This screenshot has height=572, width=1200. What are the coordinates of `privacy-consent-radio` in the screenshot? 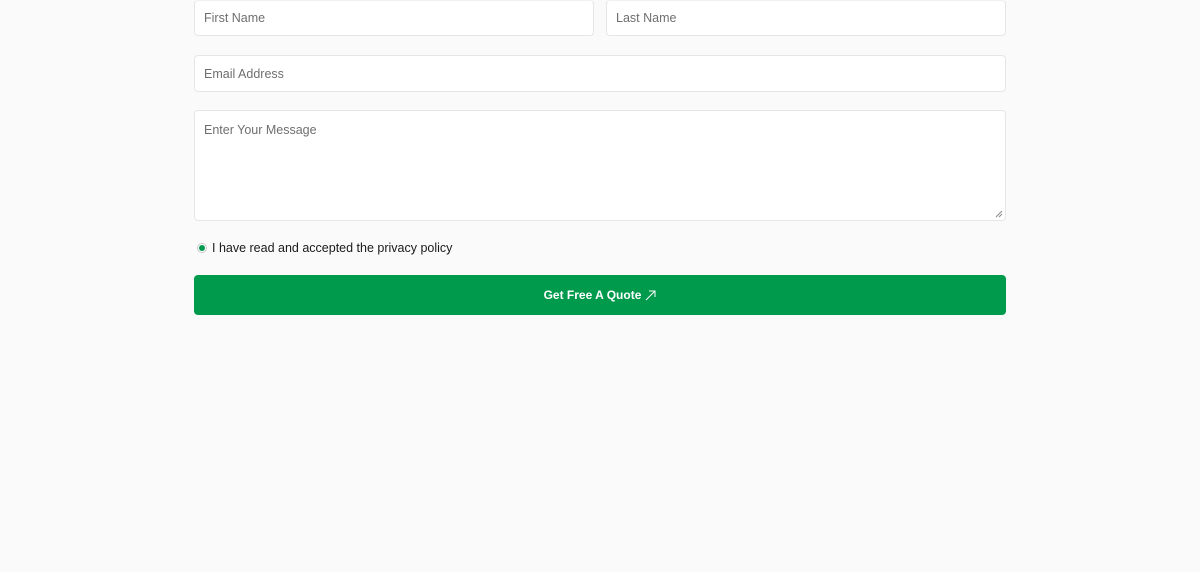 It's located at (202, 248).